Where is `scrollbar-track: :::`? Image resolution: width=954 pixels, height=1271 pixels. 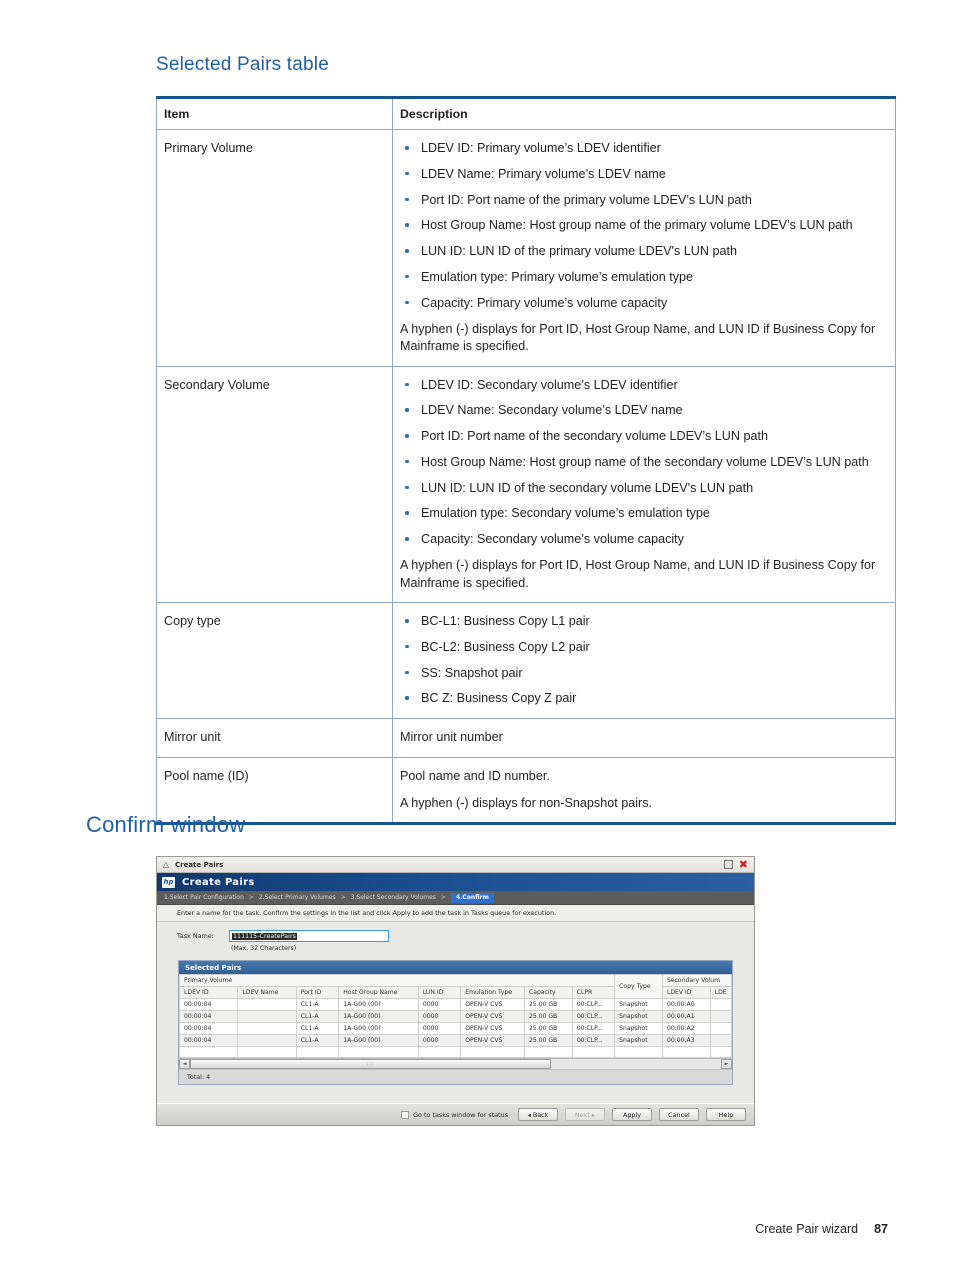
scrollbar-track: ::: is located at coordinates (455, 1064).